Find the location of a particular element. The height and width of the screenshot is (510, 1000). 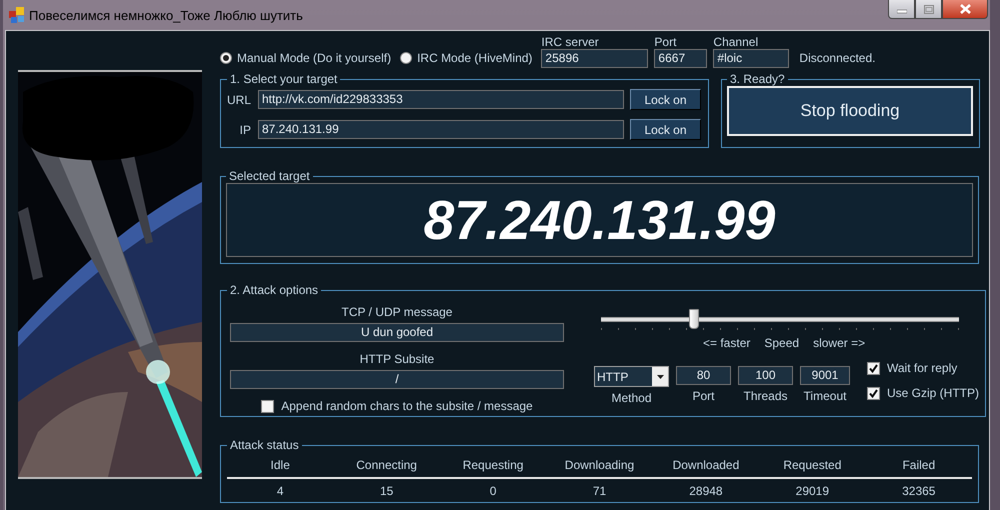

field-label: HTTP Subsite is located at coordinates (397, 359).